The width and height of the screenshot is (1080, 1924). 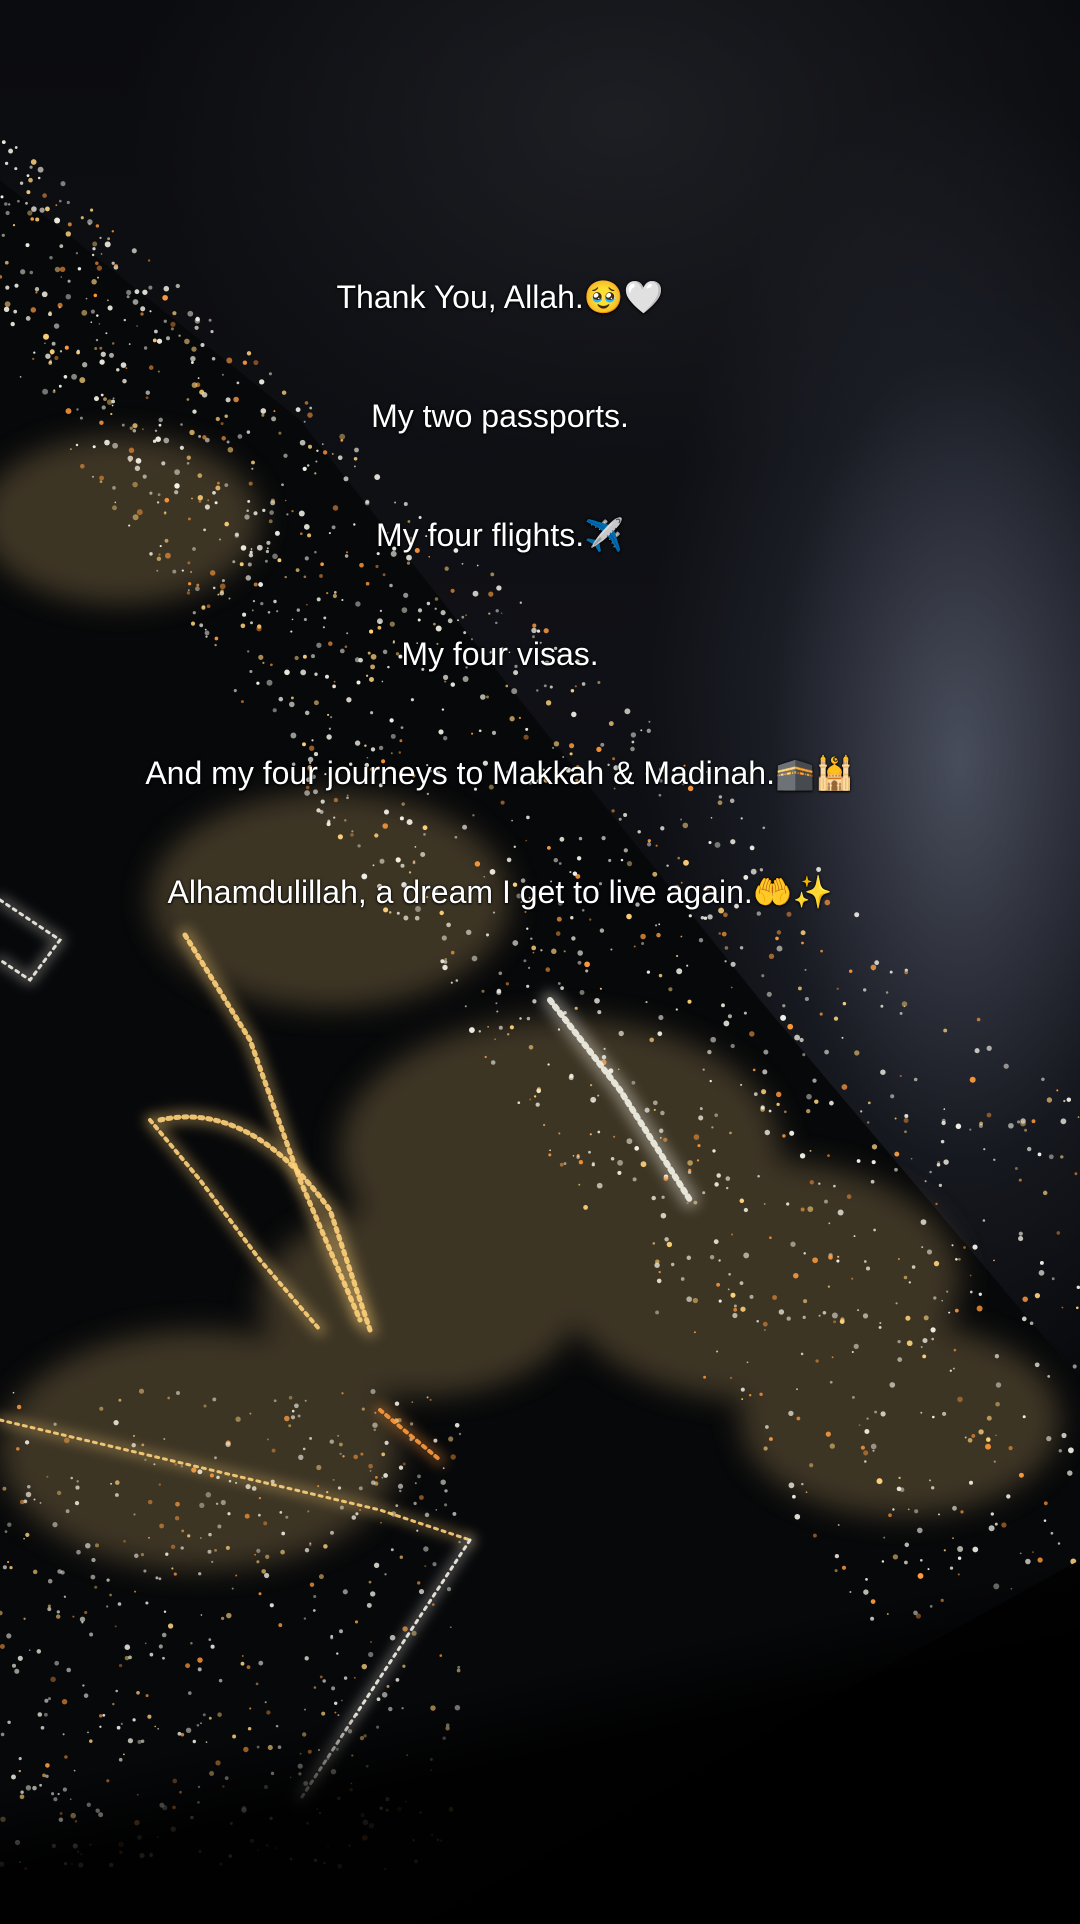 I want to click on caption-line-passports: My two passports., so click(x=500, y=416).